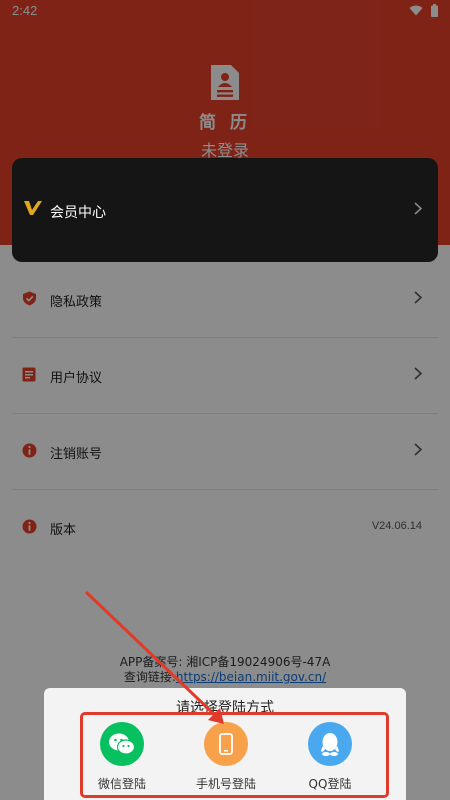 The height and width of the screenshot is (800, 450). Describe the element at coordinates (234, 755) in the screenshot. I see `annotation-highlight-box` at that location.